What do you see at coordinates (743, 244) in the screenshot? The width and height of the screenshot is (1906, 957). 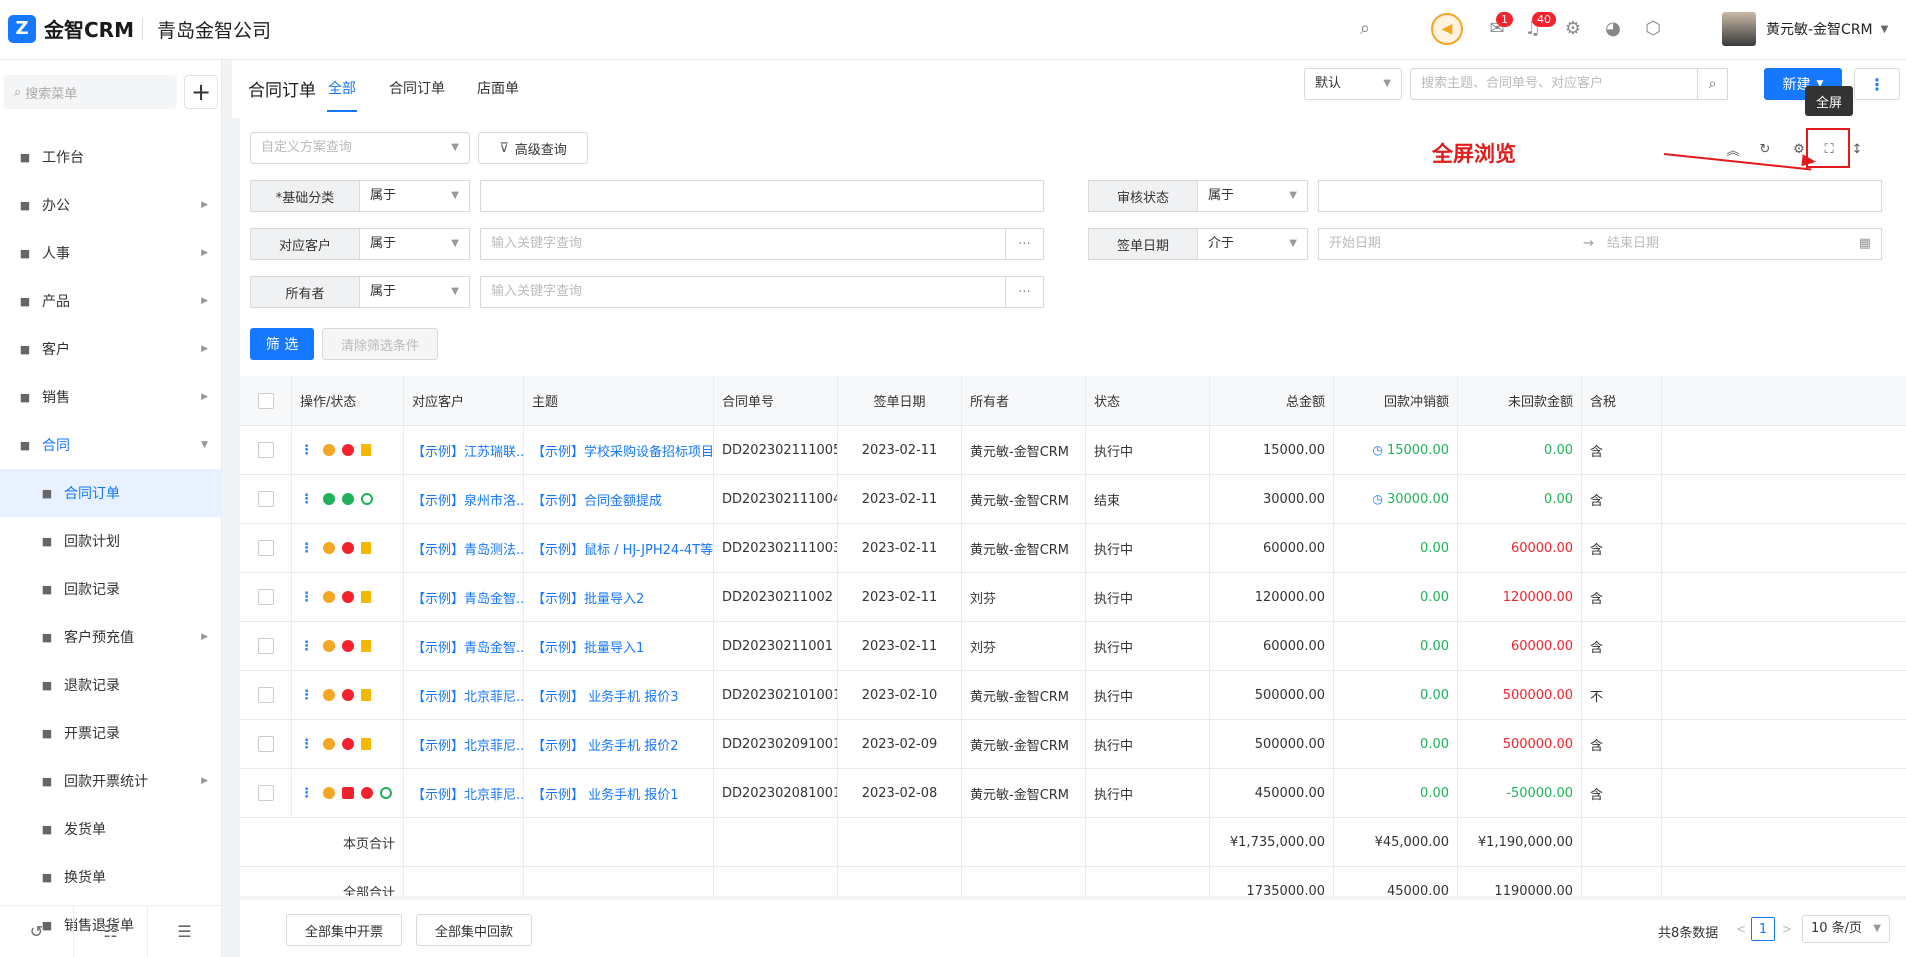 I see `customer-input: 输入关键字查询` at bounding box center [743, 244].